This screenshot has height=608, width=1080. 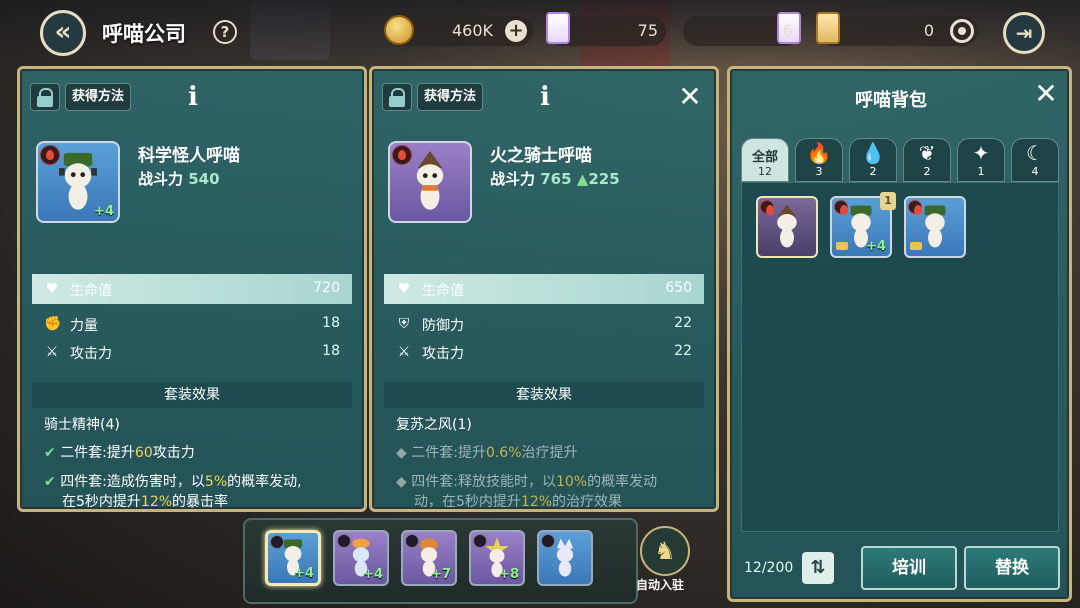 What do you see at coordinates (863, 225) in the screenshot?
I see `backpack-item: 1 +4` at bounding box center [863, 225].